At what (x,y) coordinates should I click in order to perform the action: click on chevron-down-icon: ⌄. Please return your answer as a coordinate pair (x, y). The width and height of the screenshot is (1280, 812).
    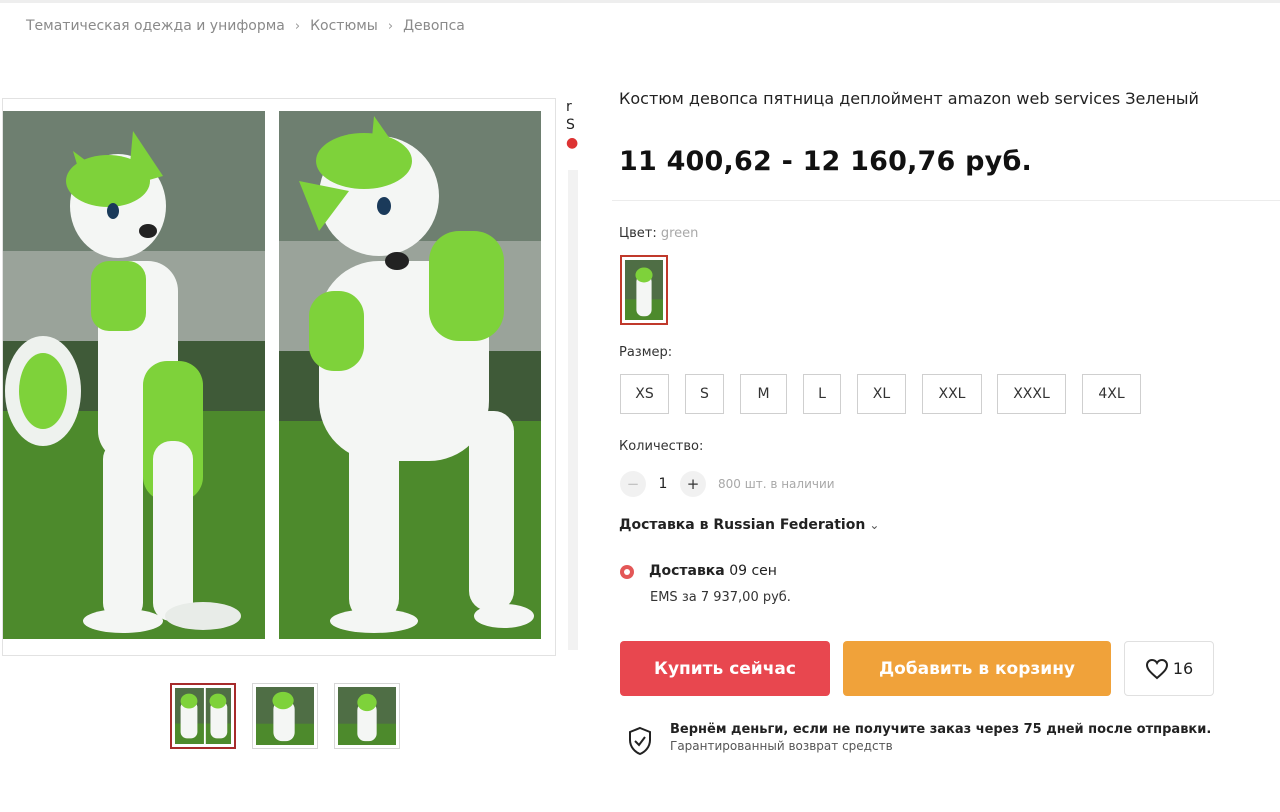
    Looking at the image, I should click on (874, 525).